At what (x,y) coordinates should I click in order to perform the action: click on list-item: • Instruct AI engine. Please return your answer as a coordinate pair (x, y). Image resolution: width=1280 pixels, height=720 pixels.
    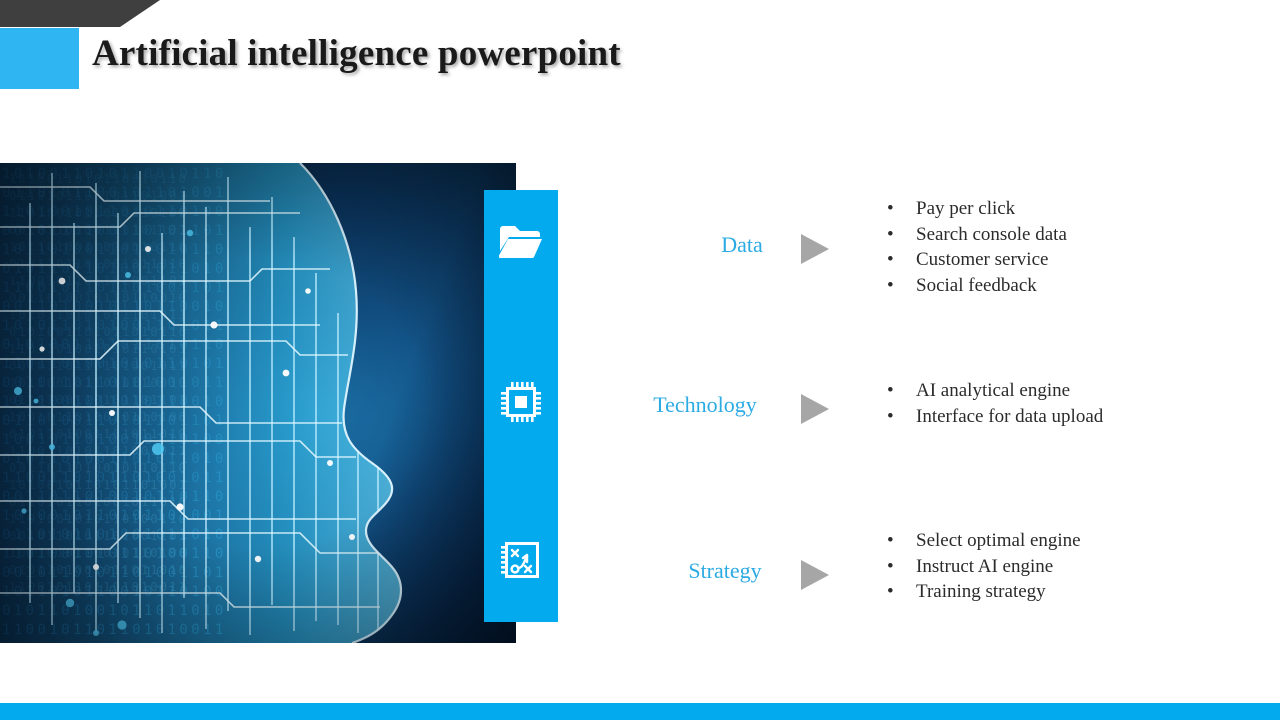
    Looking at the image, I should click on (983, 567).